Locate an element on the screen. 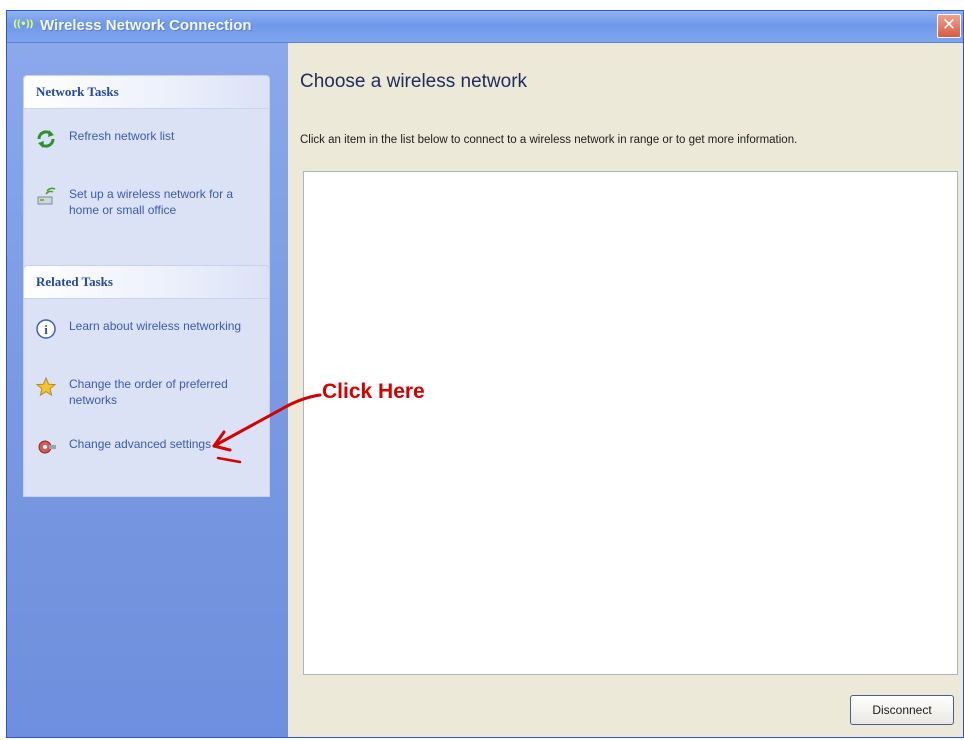  learn-wireless-networking-link: i Learn about wireless networking is located at coordinates (150, 336).